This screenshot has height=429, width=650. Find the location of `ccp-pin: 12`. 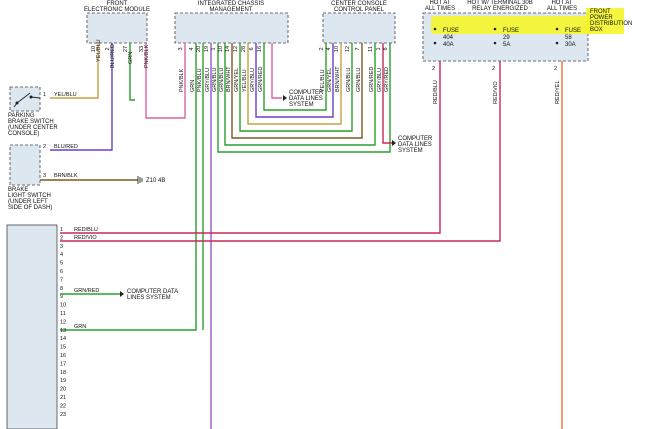

ccp-pin: 12 is located at coordinates (348, 49).